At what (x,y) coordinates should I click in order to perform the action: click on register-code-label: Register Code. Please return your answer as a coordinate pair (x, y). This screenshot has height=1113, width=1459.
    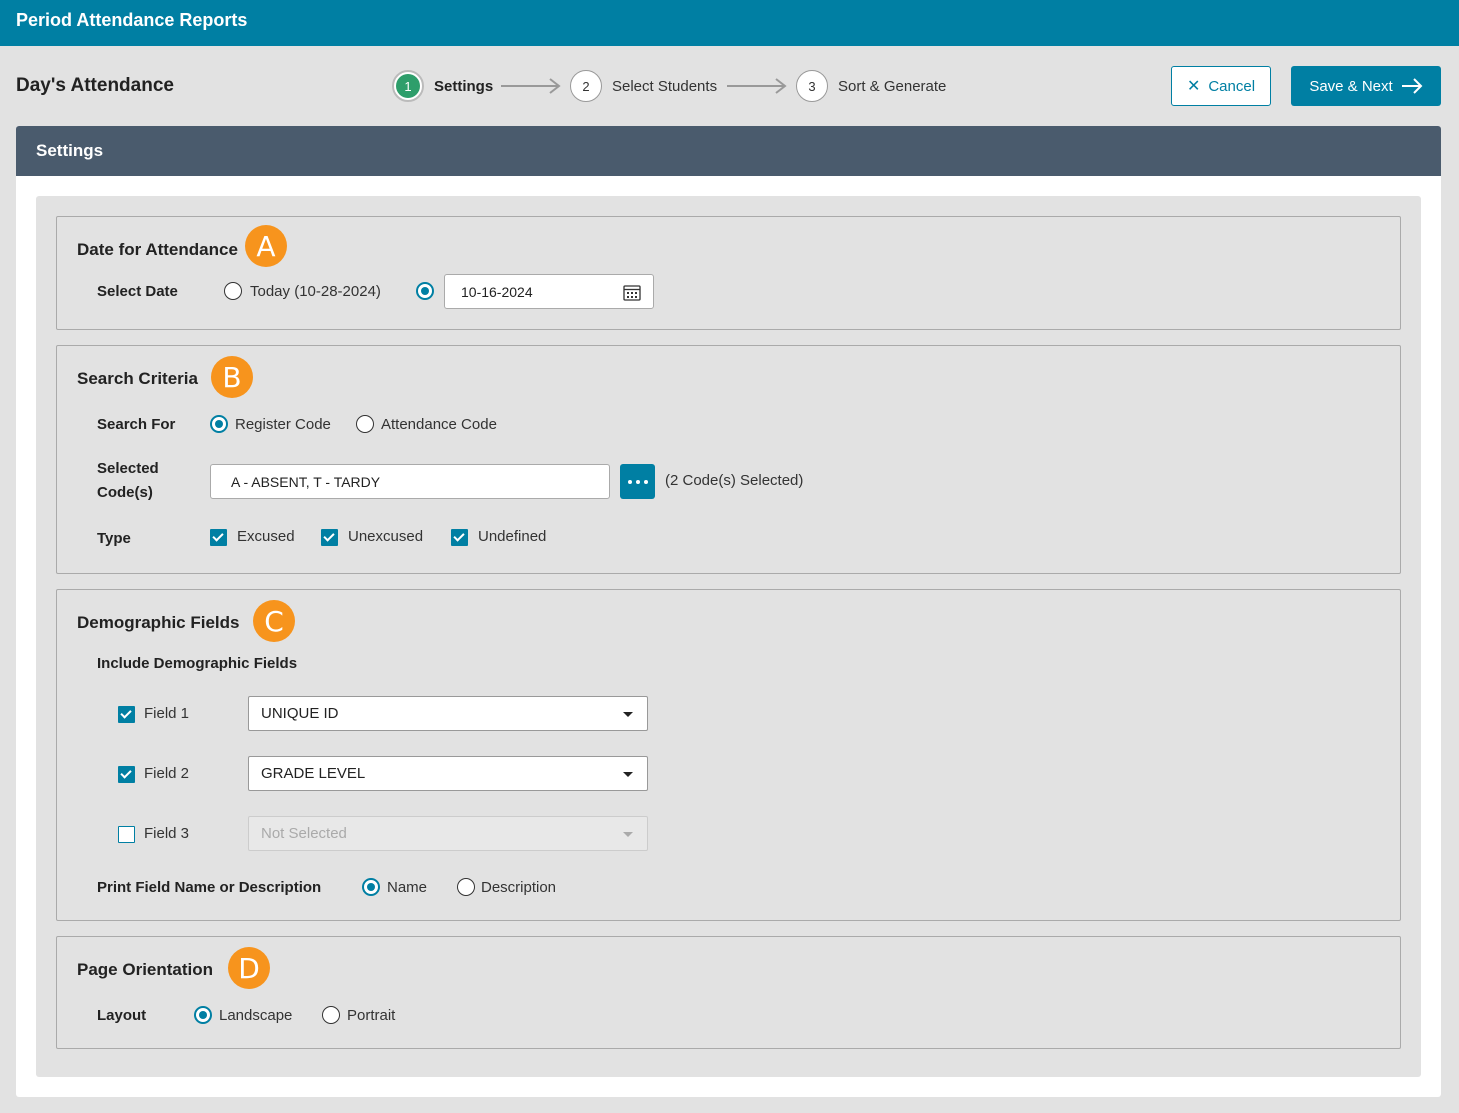
    Looking at the image, I should click on (283, 424).